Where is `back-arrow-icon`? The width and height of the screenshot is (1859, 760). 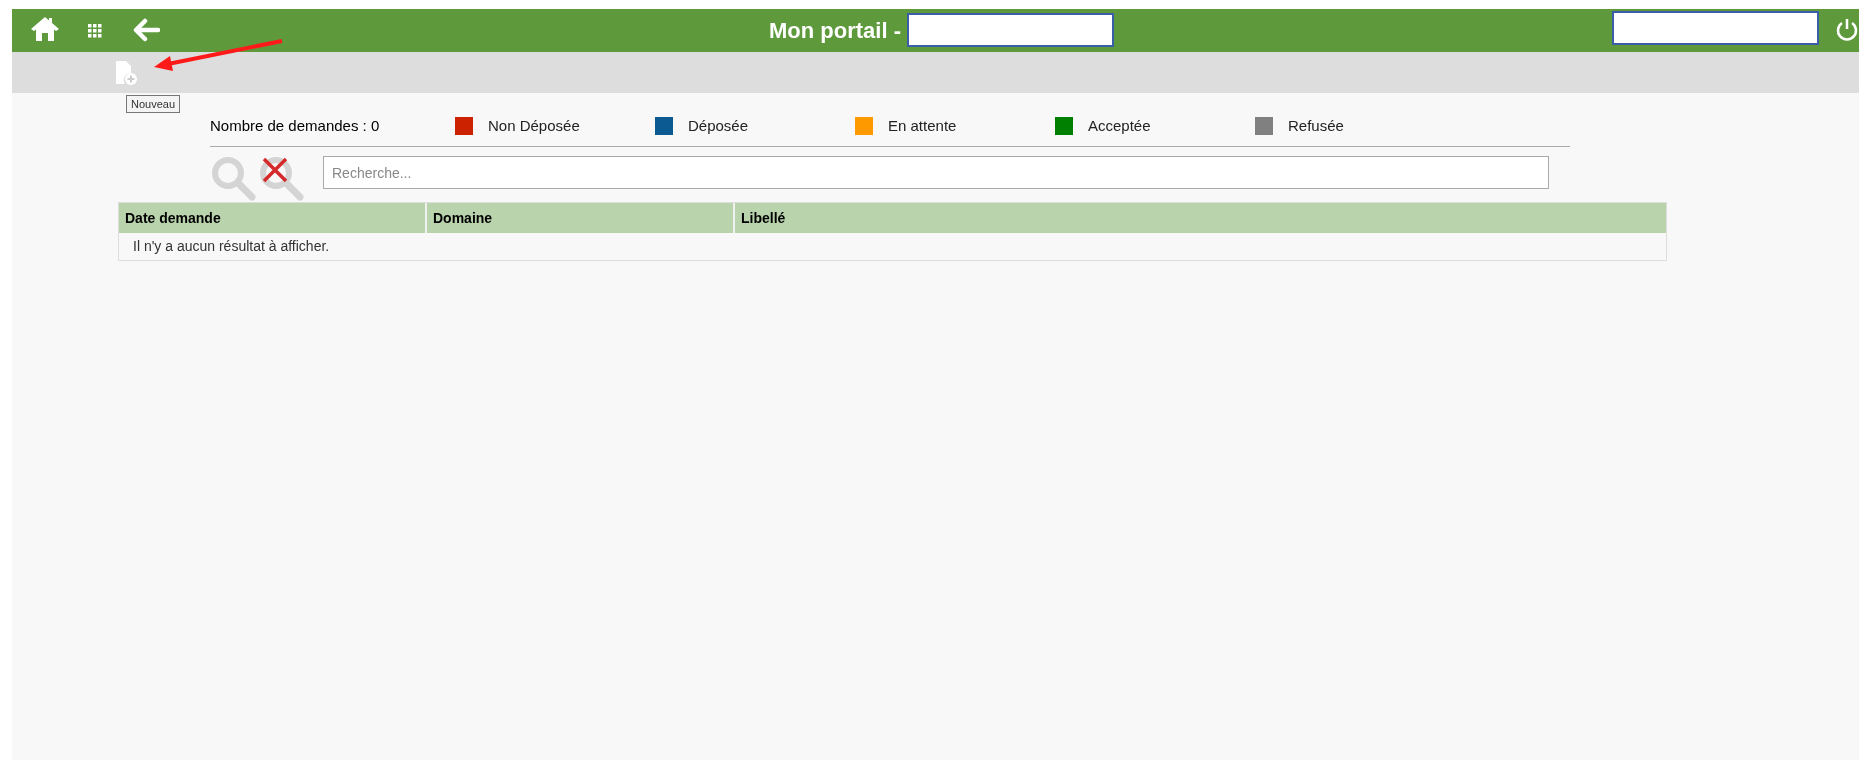 back-arrow-icon is located at coordinates (146, 30).